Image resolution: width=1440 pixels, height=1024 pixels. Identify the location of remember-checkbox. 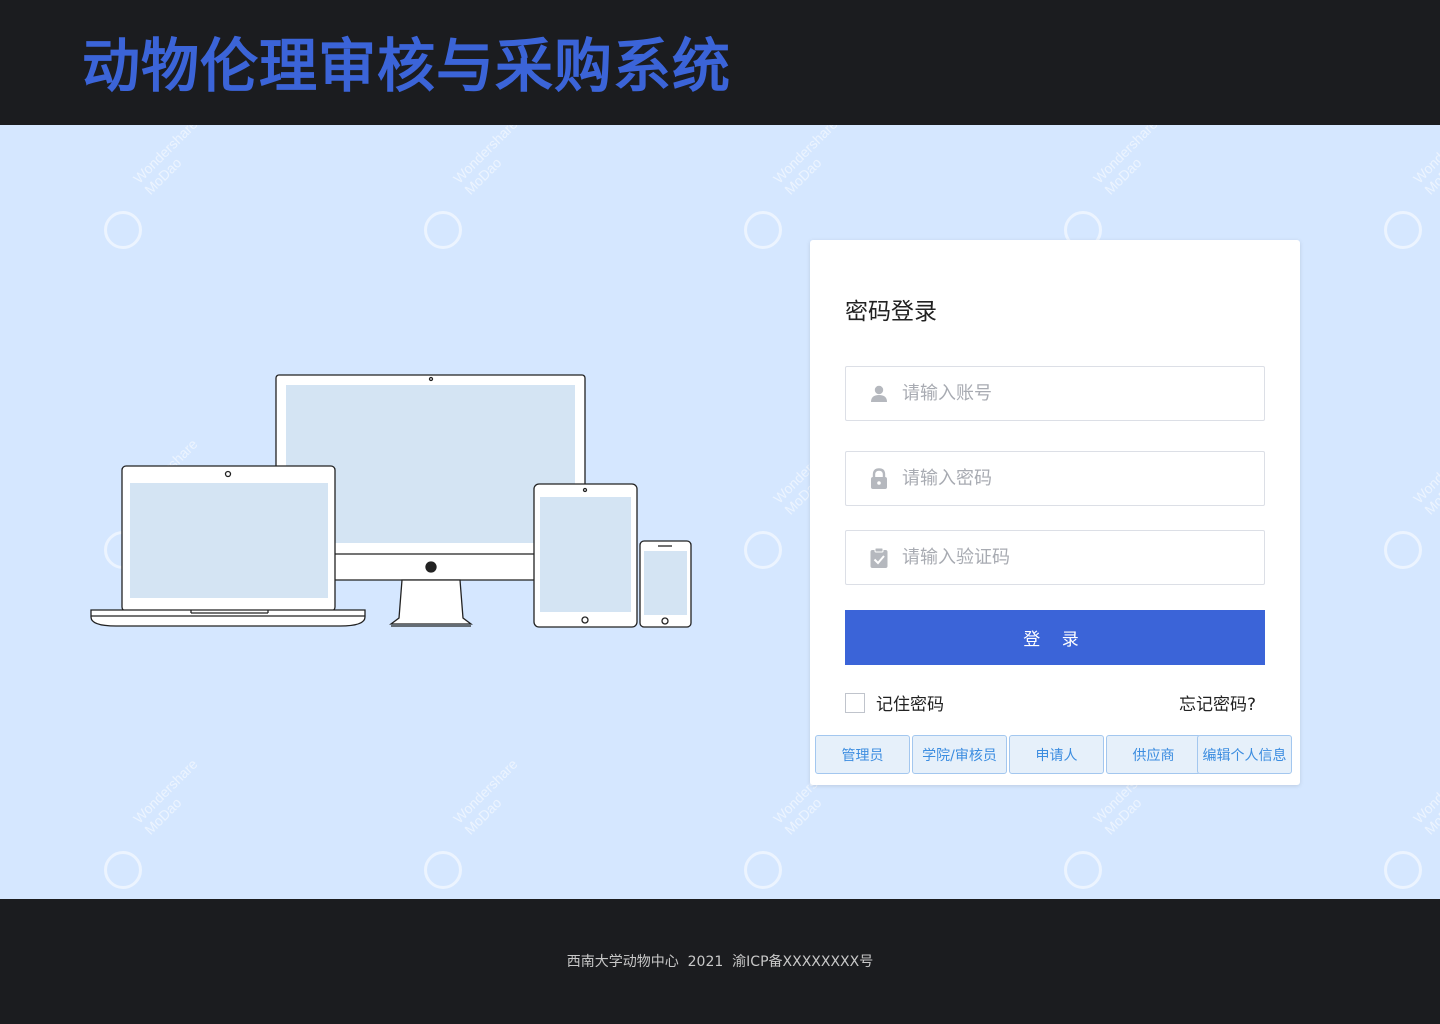
(855, 702).